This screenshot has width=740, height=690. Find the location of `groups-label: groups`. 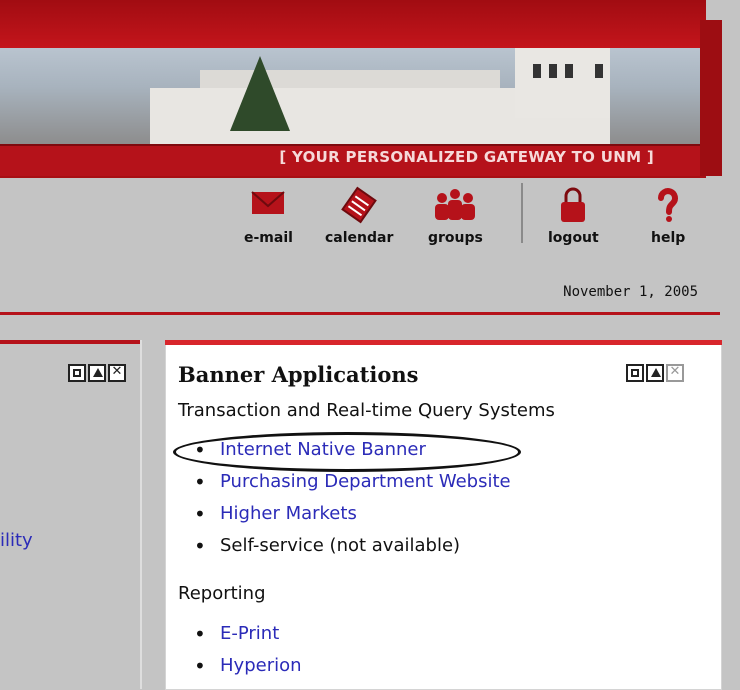

groups-label: groups is located at coordinates (455, 238).